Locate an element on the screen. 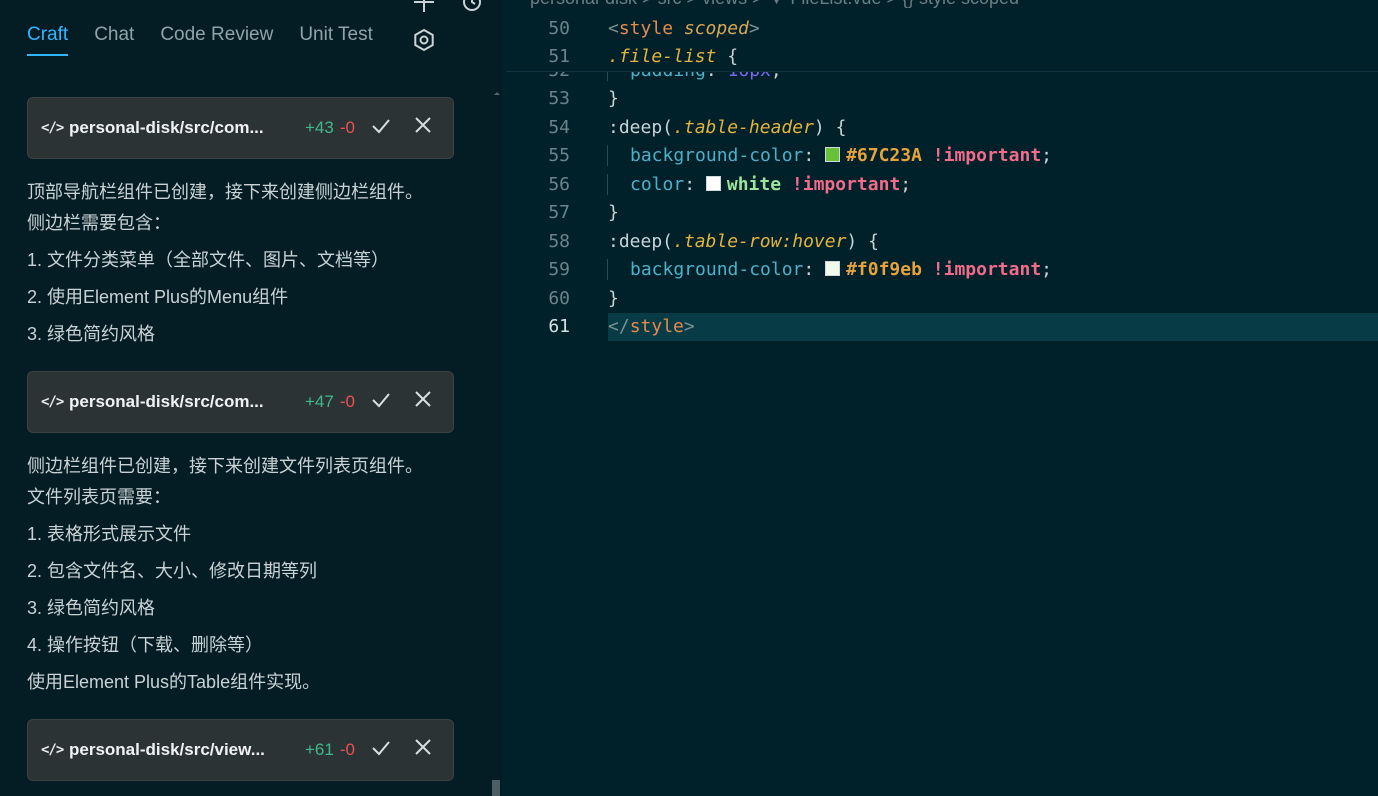 The height and width of the screenshot is (796, 1378). lines-added: +61 is located at coordinates (319, 749).